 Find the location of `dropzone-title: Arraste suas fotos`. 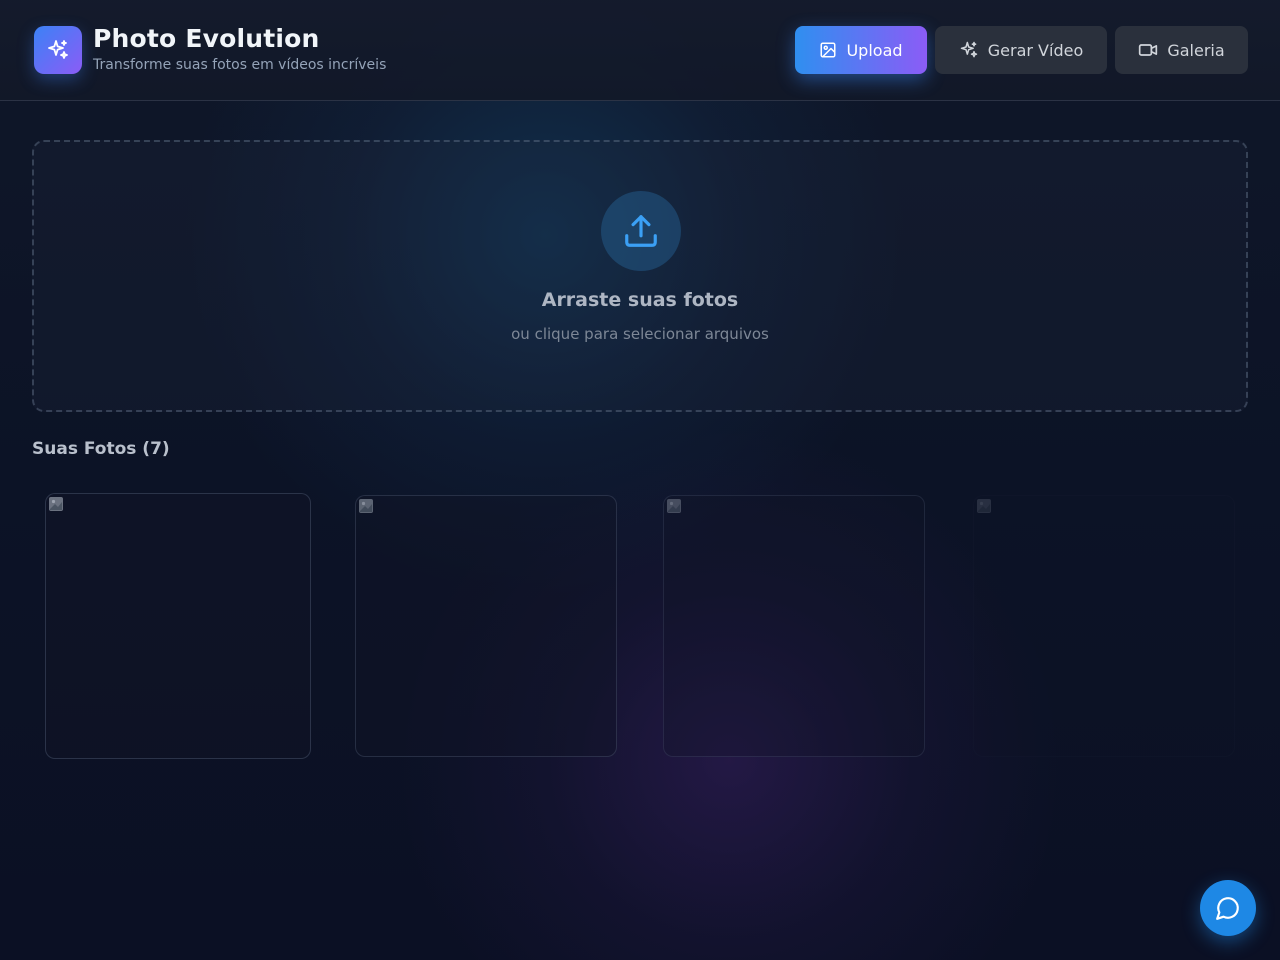

dropzone-title: Arraste suas fotos is located at coordinates (640, 300).